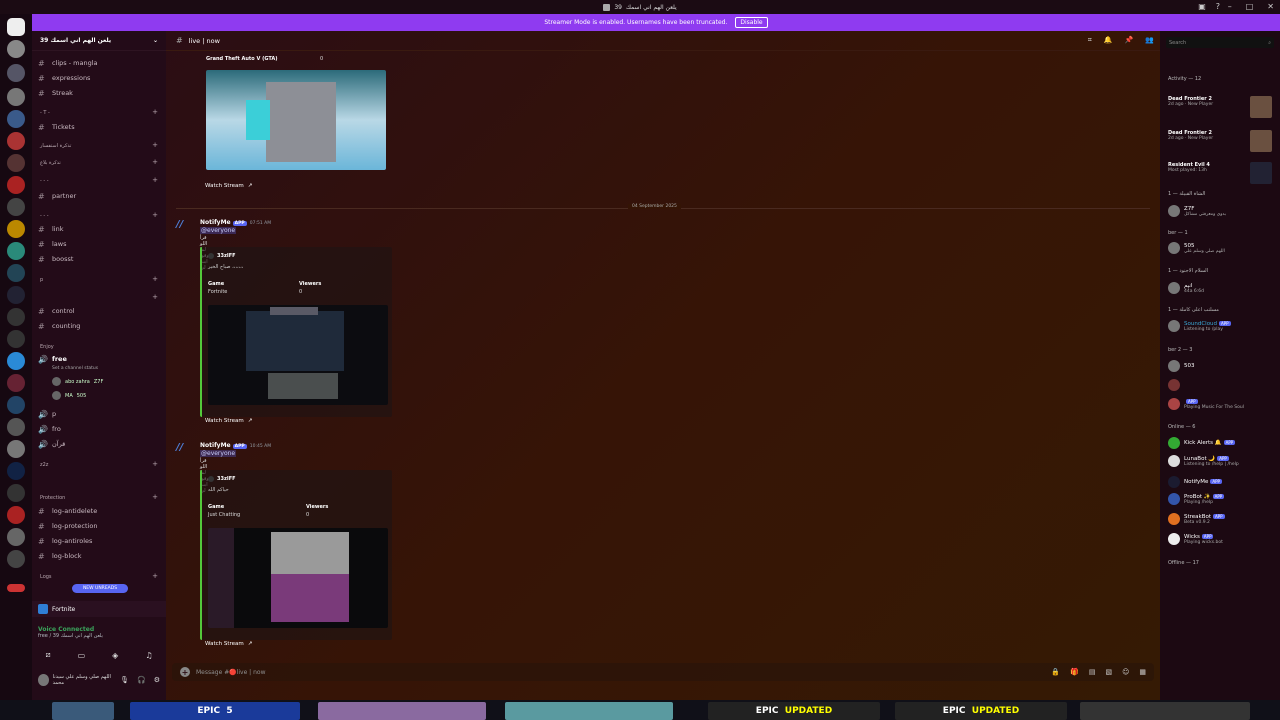 This screenshot has width=1280, height=720. What do you see at coordinates (1218, 6) in the screenshot?
I see `help-icon: ?` at bounding box center [1218, 6].